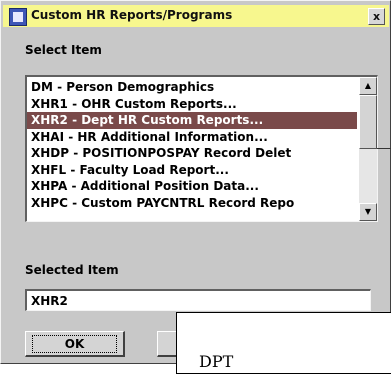  I want to click on scroll-up-button: ▲, so click(368, 86).